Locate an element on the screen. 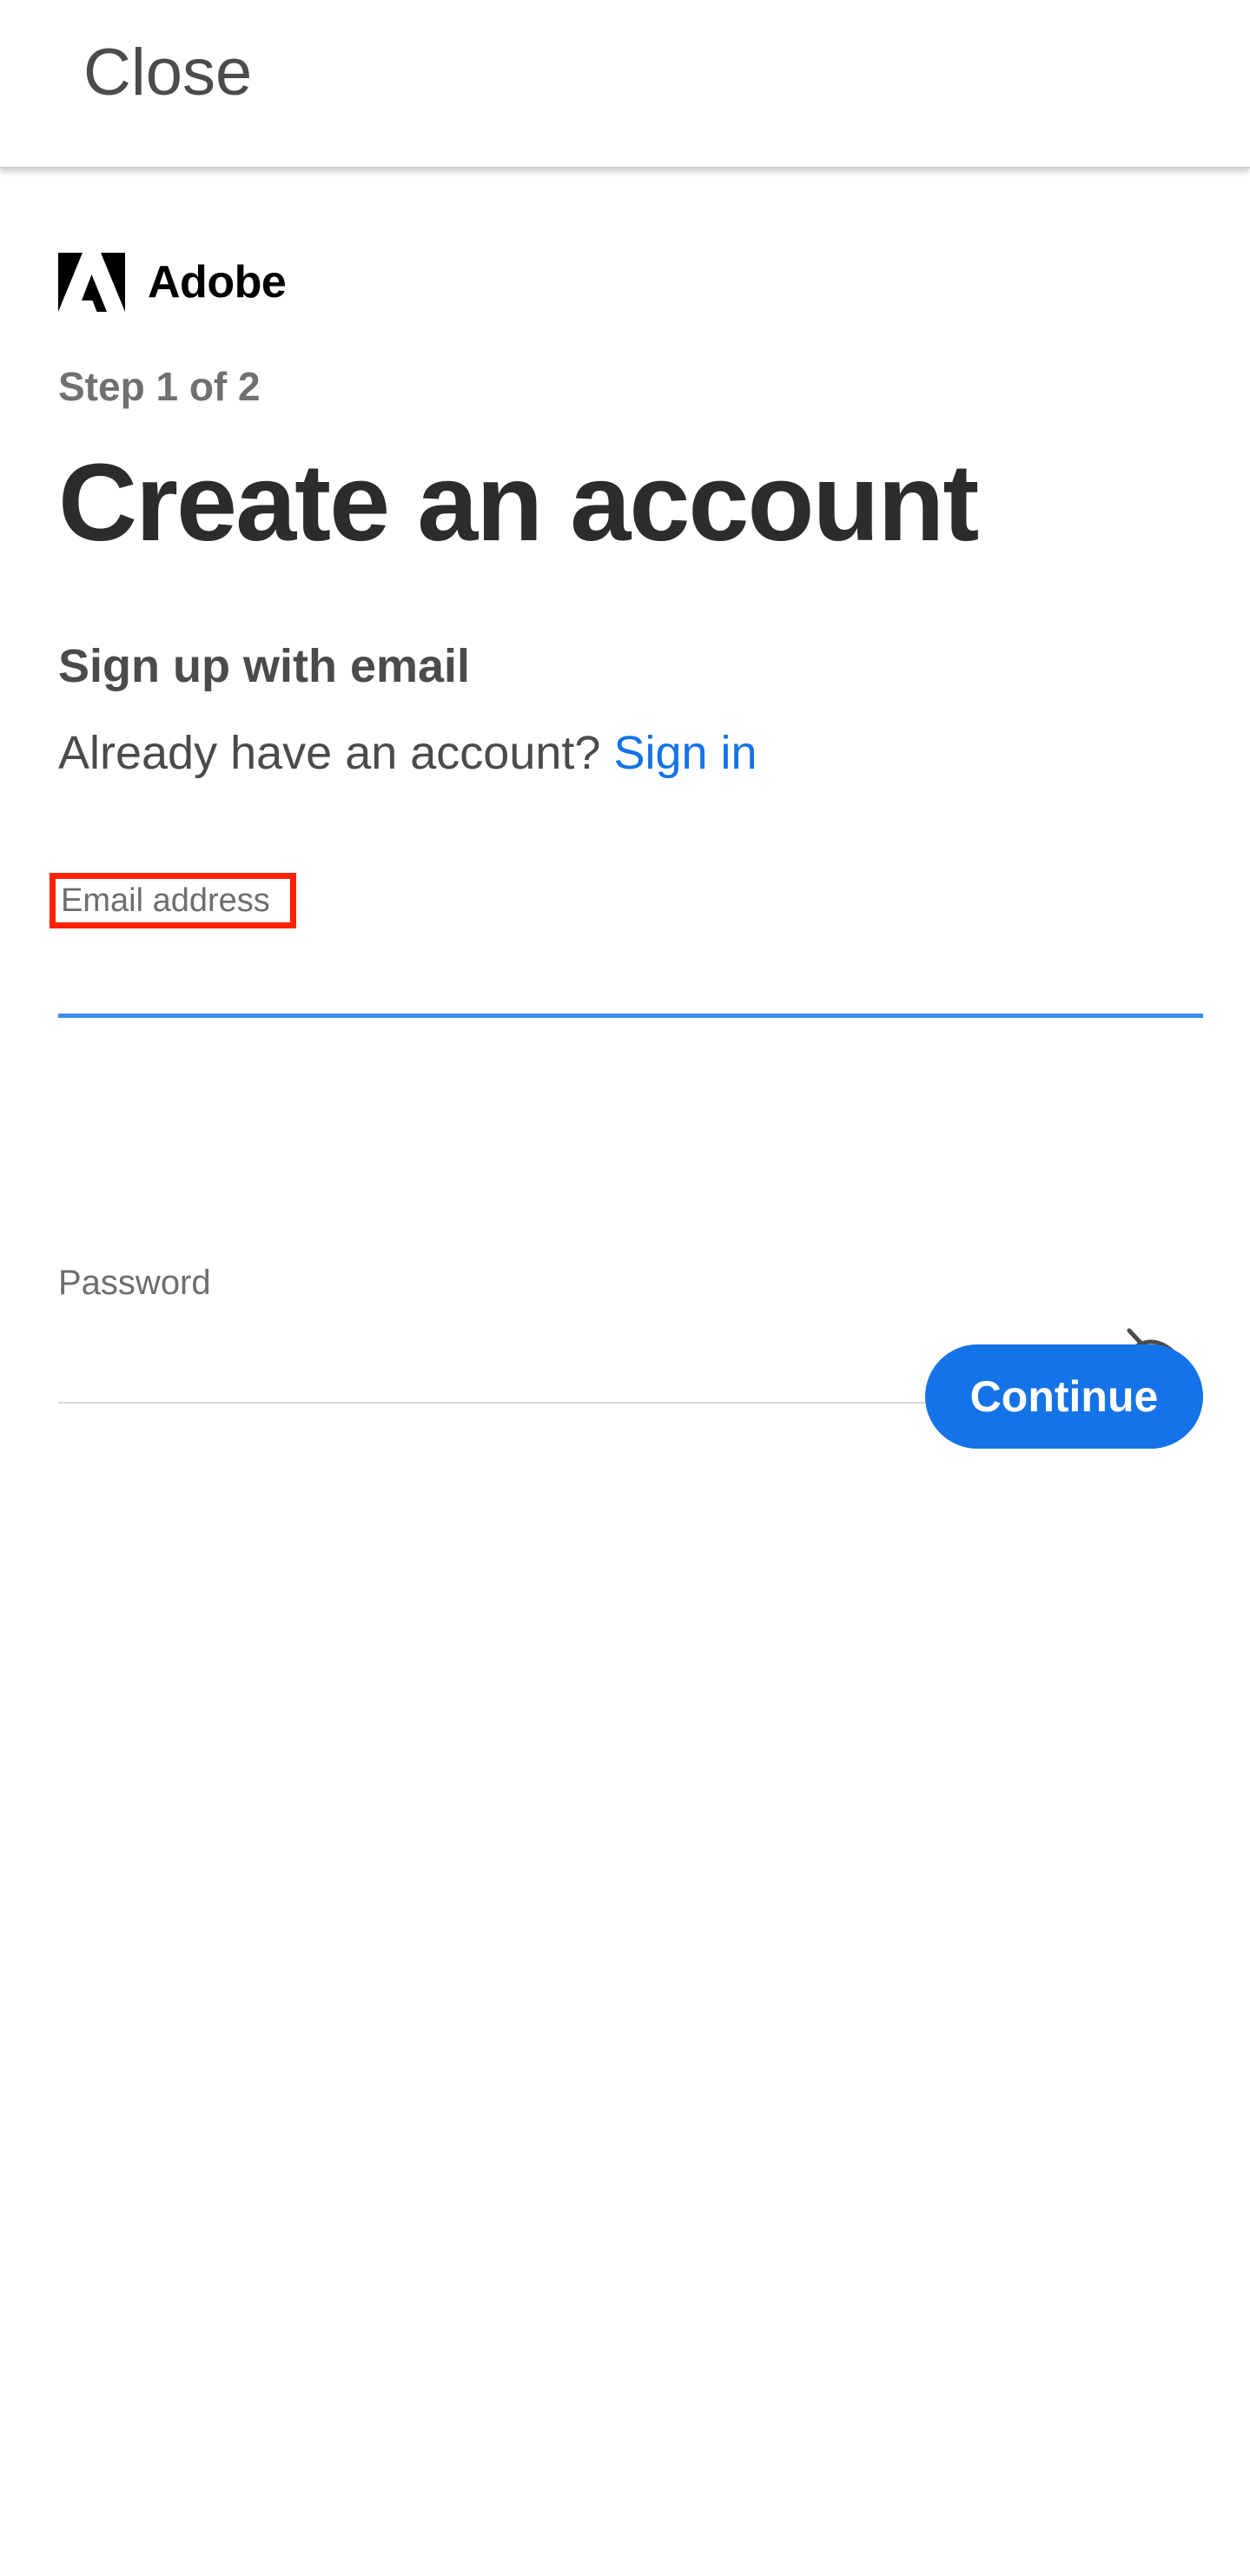  email-label: Email address is located at coordinates (165, 901).